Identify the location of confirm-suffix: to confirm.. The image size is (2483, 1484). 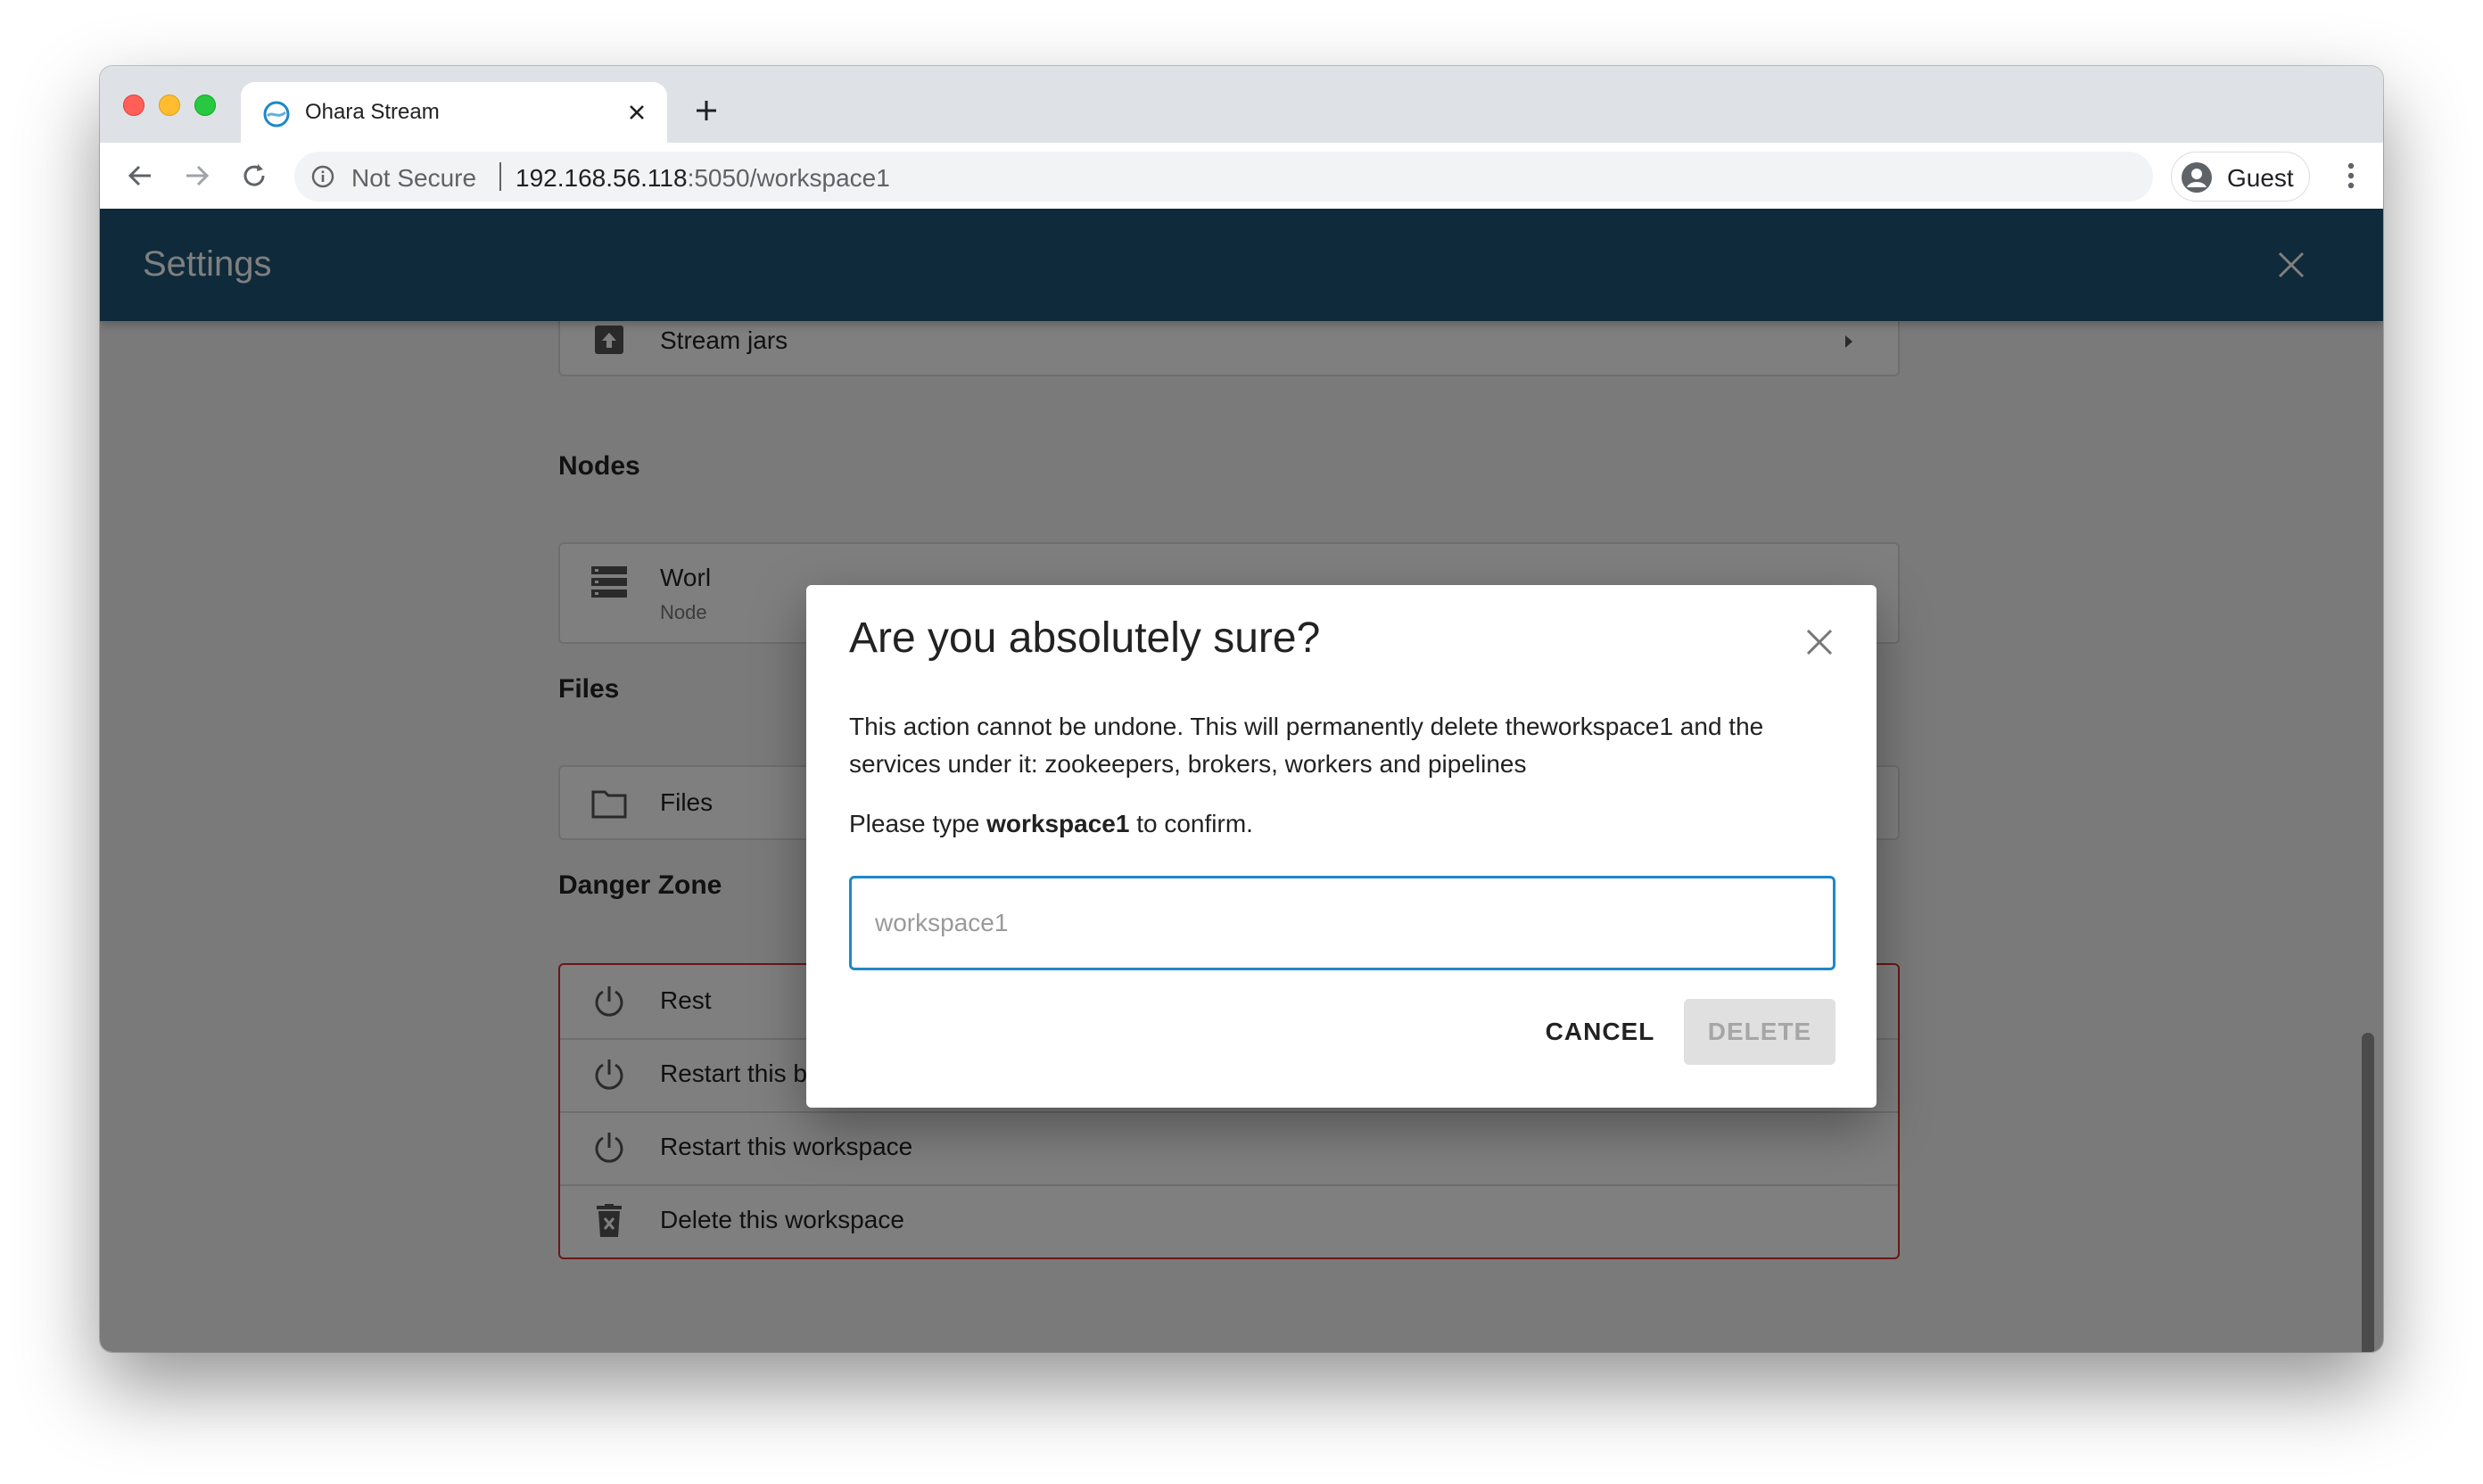
(1191, 823).